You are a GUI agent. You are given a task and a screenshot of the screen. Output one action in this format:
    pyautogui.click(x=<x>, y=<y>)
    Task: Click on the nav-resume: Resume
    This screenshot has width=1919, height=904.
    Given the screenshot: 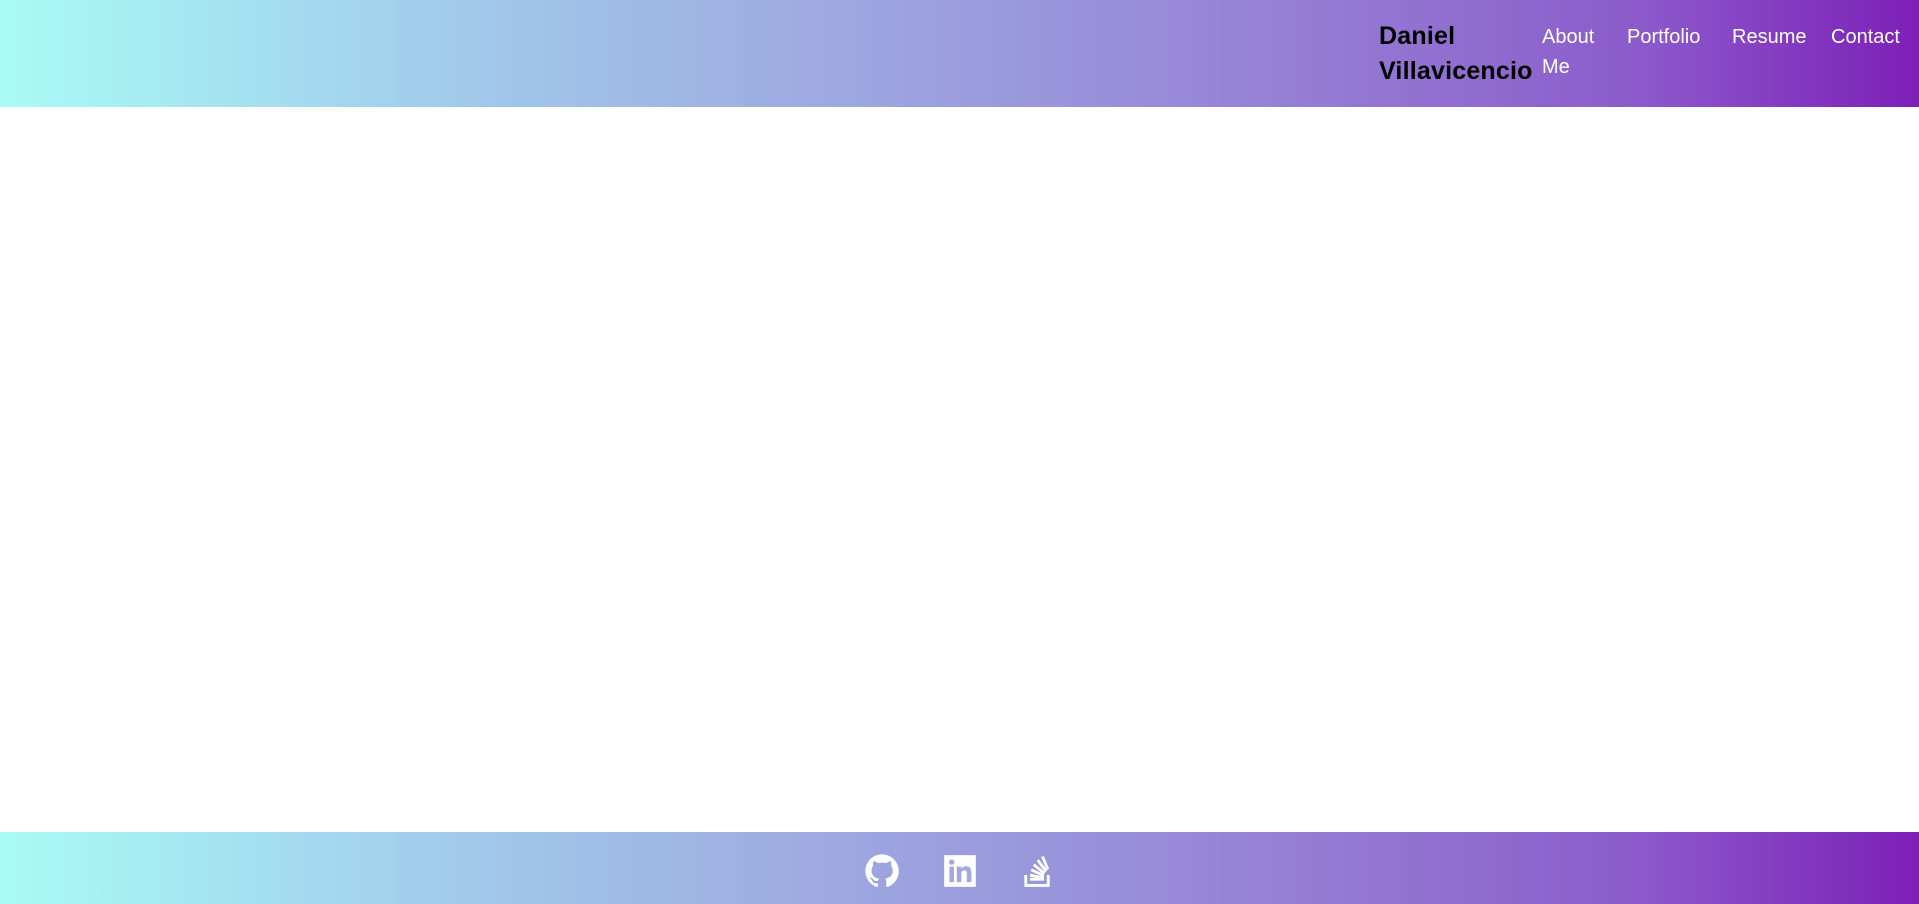 What is the action you would take?
    pyautogui.click(x=1769, y=37)
    